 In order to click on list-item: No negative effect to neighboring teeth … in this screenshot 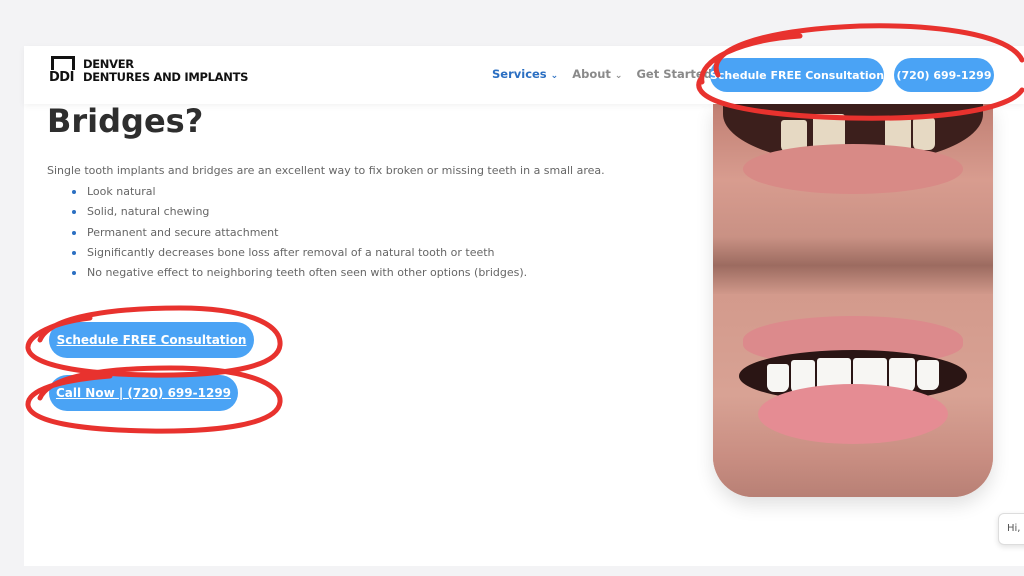, I will do `click(299, 274)`.